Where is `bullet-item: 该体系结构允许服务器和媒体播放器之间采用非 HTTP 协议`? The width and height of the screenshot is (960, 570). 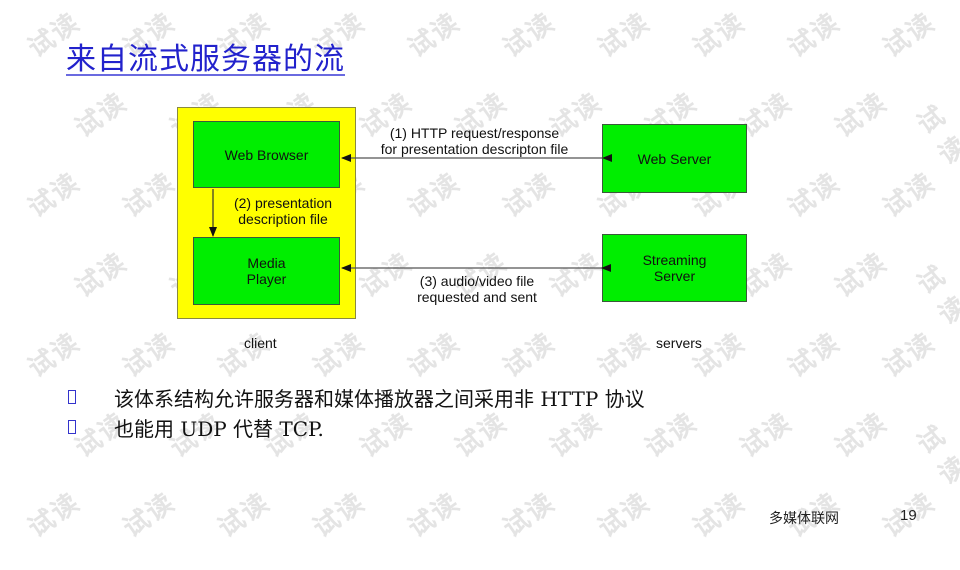 bullet-item: 该体系结构允许服务器和媒体播放器之间采用非 HTTP 协议 is located at coordinates (355, 397).